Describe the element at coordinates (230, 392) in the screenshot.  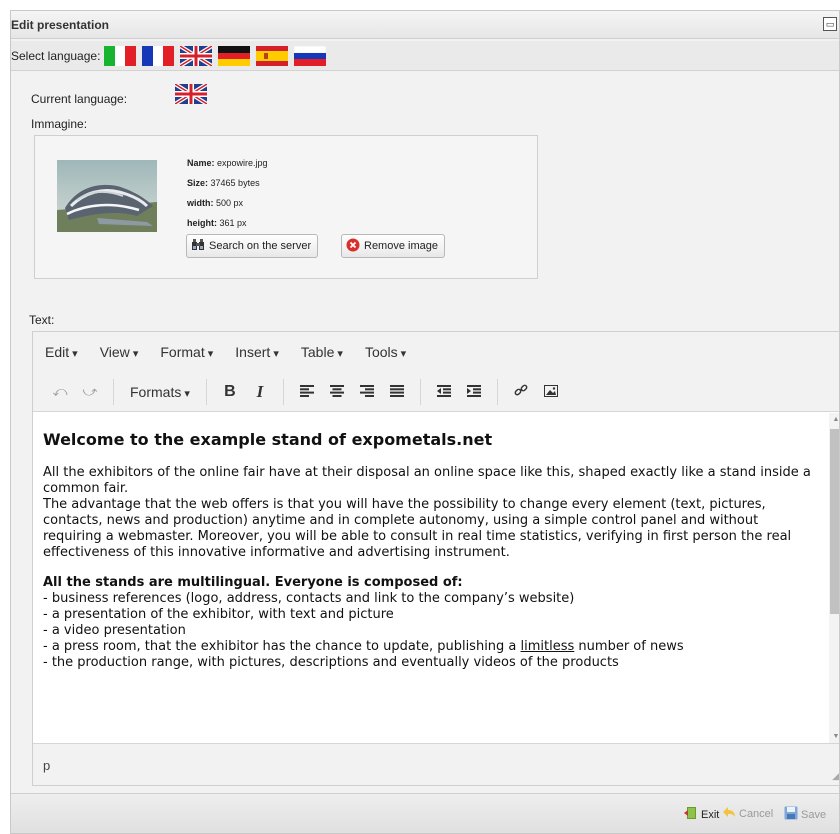
I see `bold-button: B` at that location.